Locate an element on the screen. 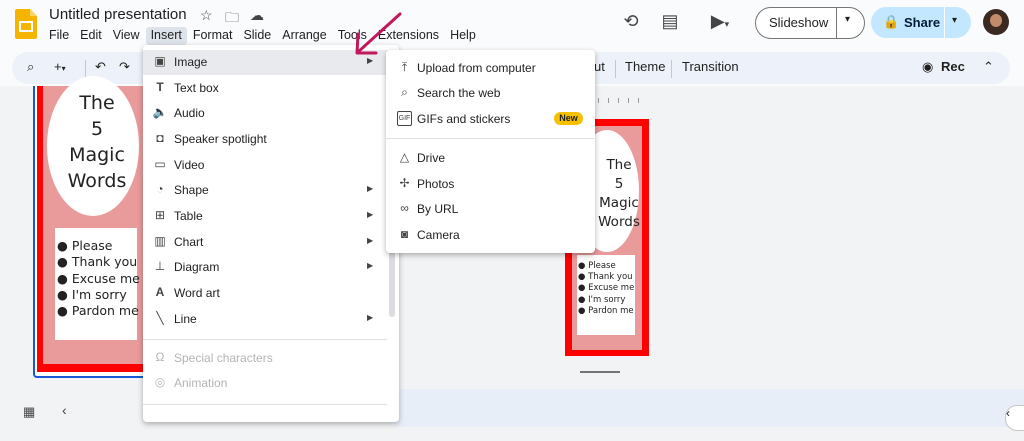  shape-icon: ◔ is located at coordinates (160, 189).